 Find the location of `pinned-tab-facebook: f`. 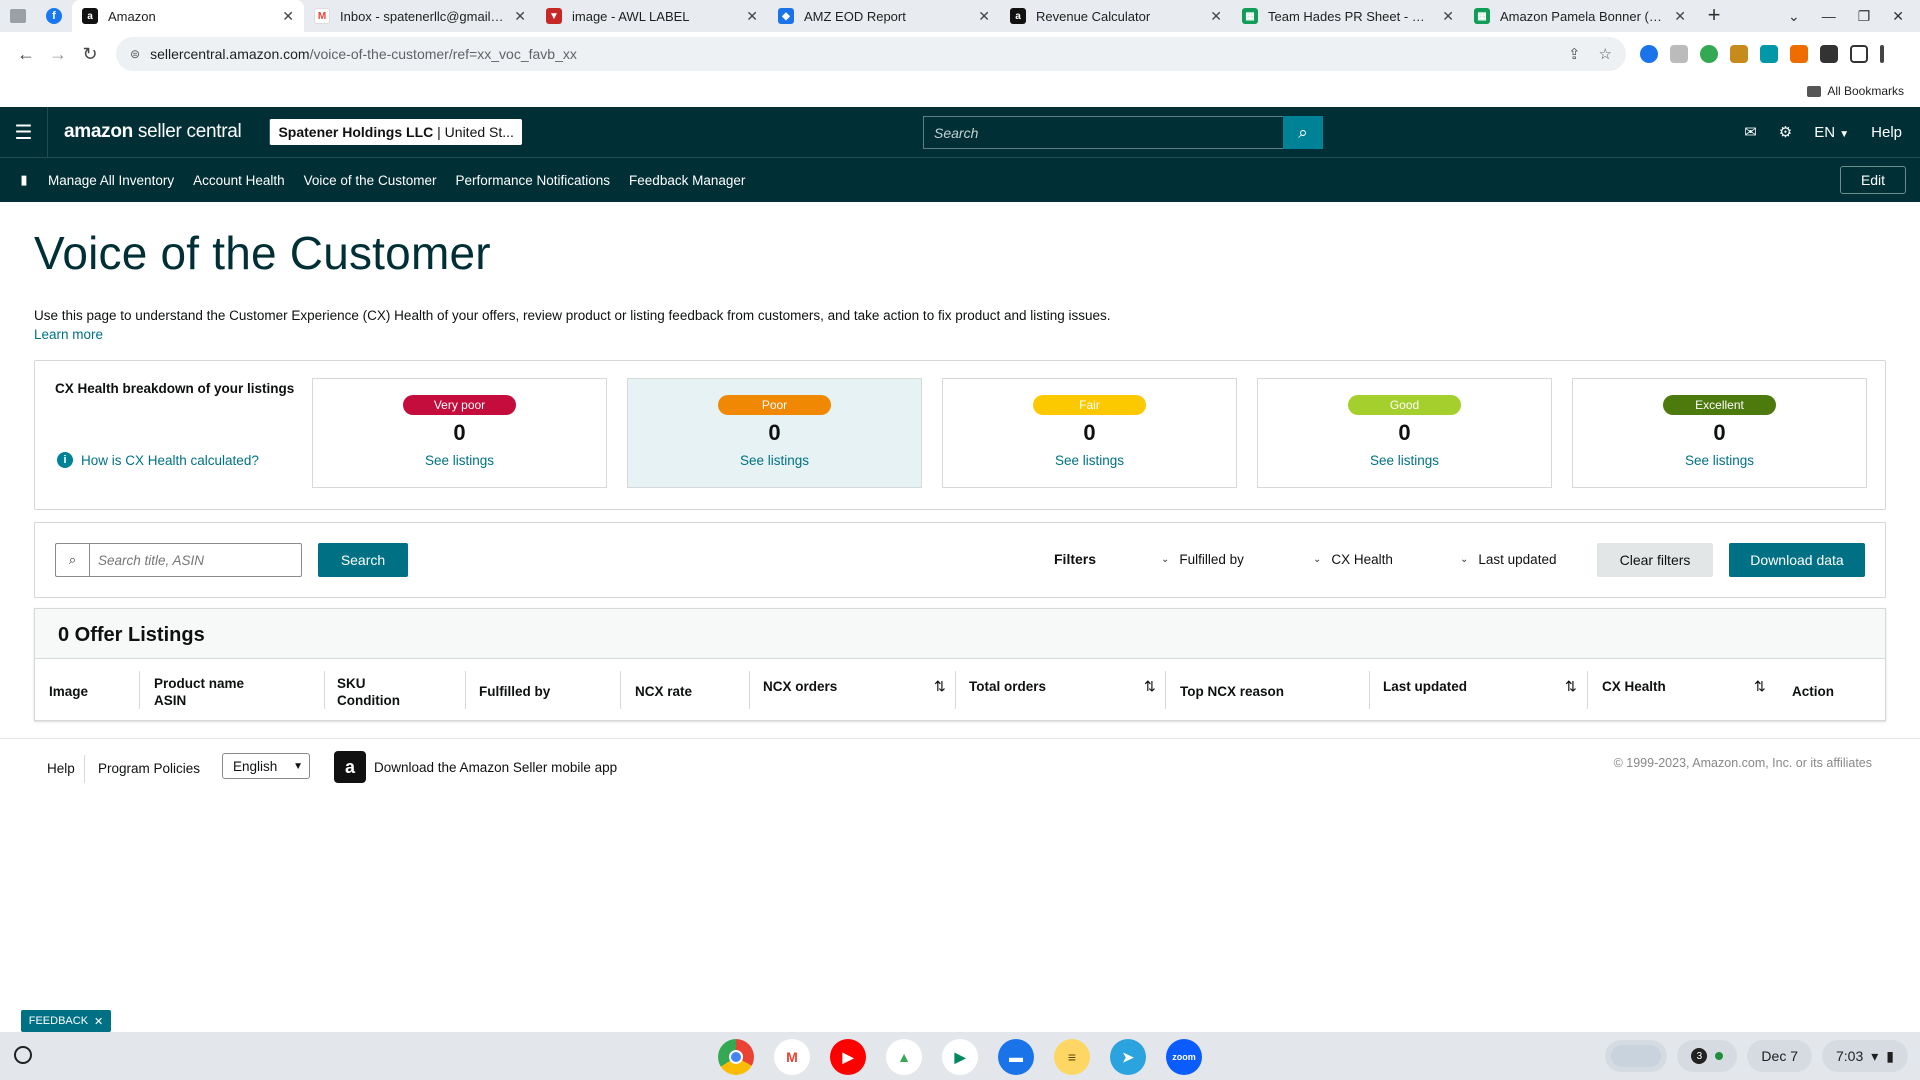

pinned-tab-facebook: f is located at coordinates (54, 16).